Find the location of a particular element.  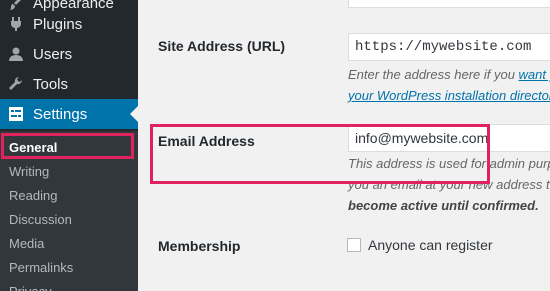

email-highlight-box is located at coordinates (320, 154).